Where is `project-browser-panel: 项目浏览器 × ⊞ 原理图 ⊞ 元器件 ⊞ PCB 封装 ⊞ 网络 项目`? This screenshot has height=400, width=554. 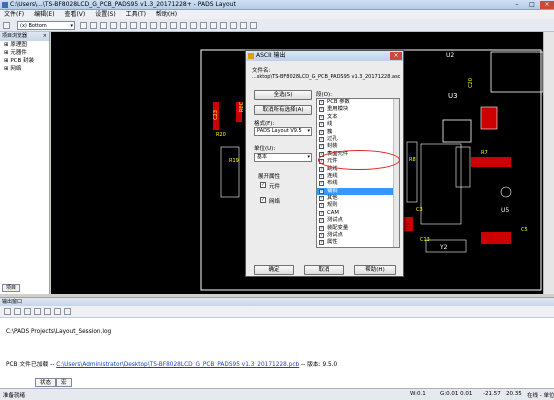 project-browser-panel: 项目浏览器 × ⊞ 原理图 ⊞ 元器件 ⊞ PCB 封装 ⊞ 网络 项目 is located at coordinates (25, 163).